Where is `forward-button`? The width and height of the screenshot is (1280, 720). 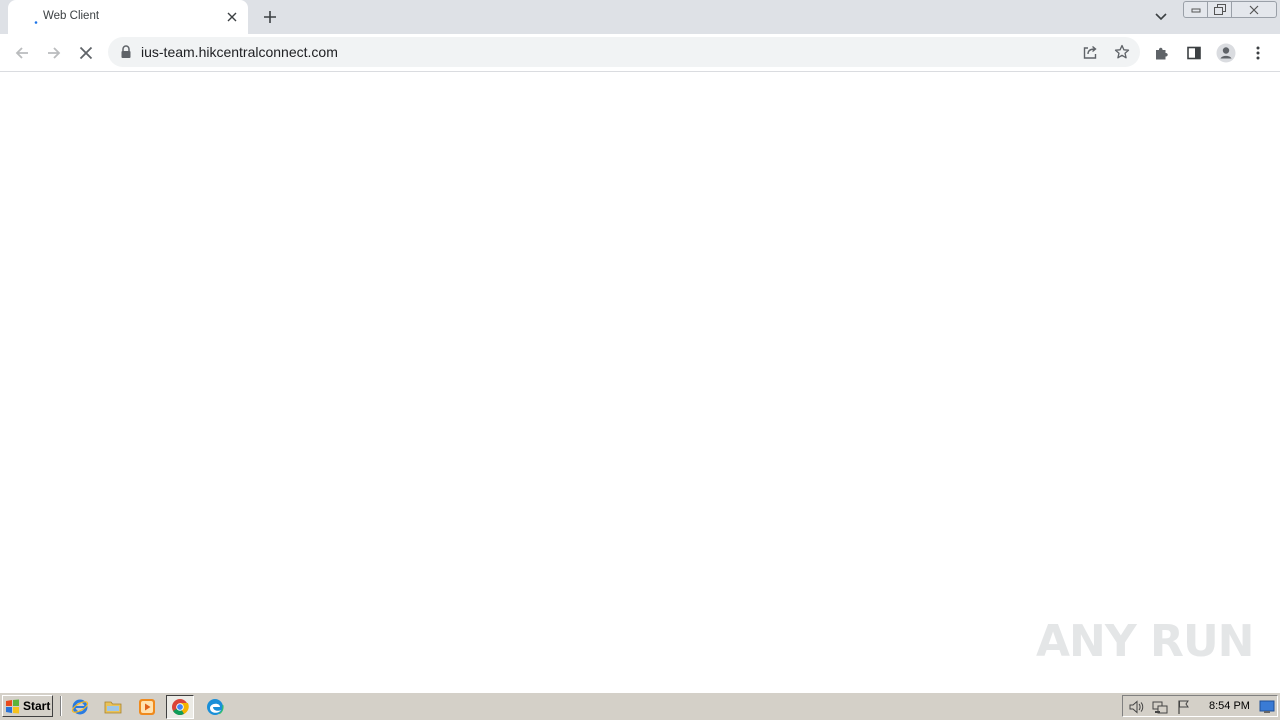 forward-button is located at coordinates (54, 53).